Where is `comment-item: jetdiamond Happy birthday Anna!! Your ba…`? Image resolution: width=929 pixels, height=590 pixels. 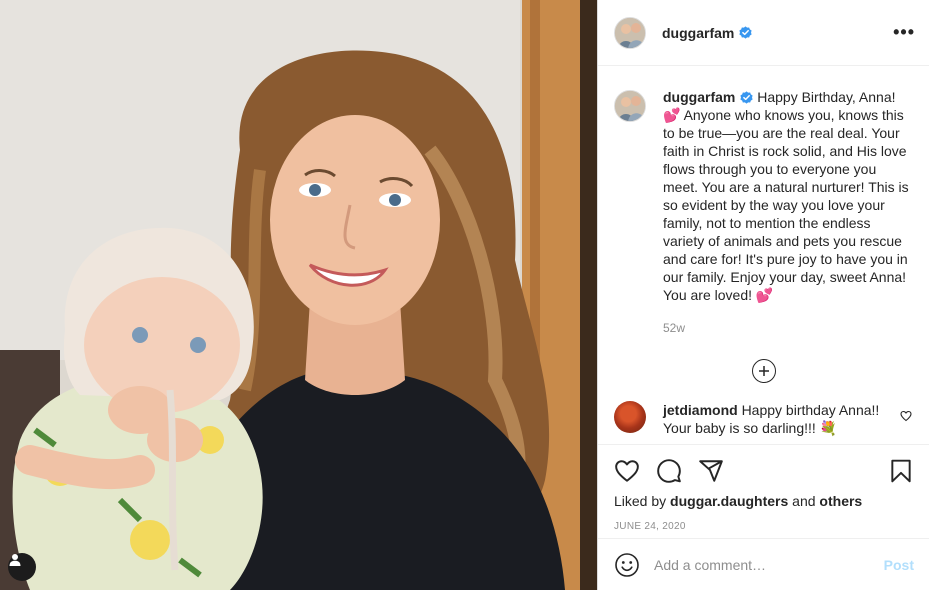
comment-item: jetdiamond Happy birthday Anna!! Your ba… is located at coordinates (764, 419).